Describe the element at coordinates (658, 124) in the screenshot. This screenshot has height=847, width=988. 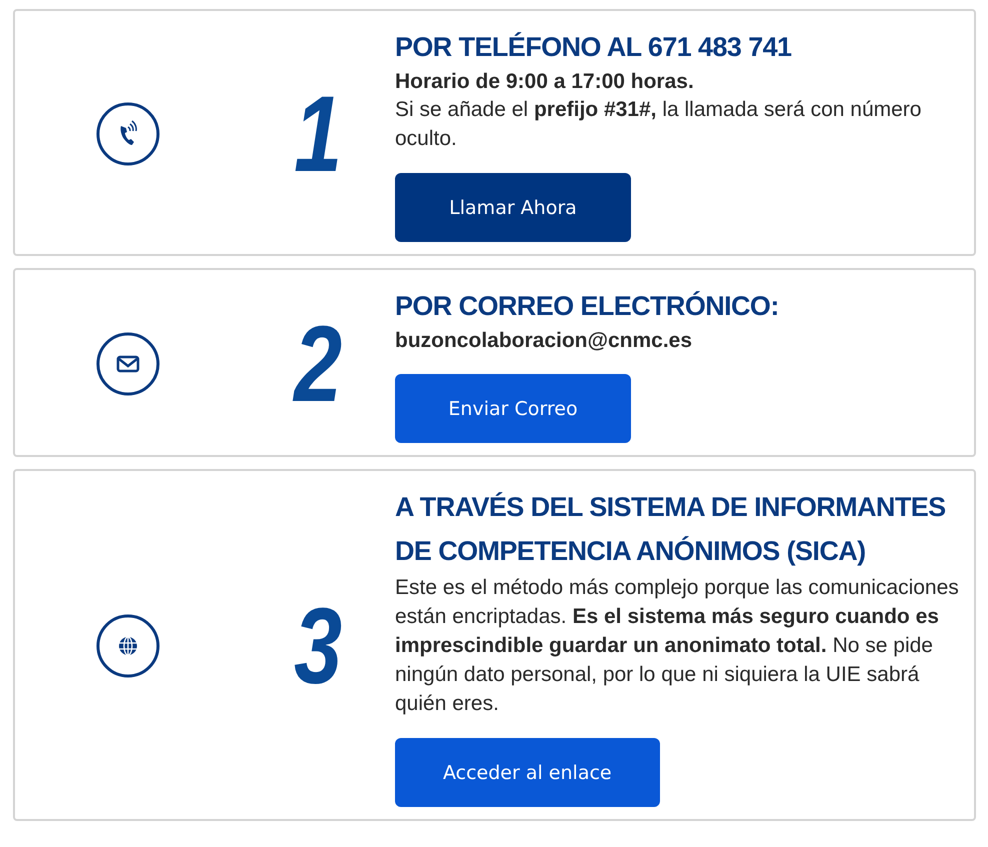
I see `description-text: Si se añade el prefijo #31#, la llamada será con número oculto.` at that location.